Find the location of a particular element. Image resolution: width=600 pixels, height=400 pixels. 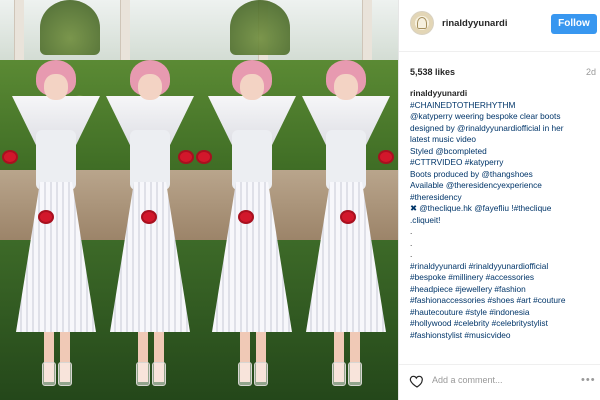

caption-line: #hautecouture #style #indonesia is located at coordinates (503, 313).